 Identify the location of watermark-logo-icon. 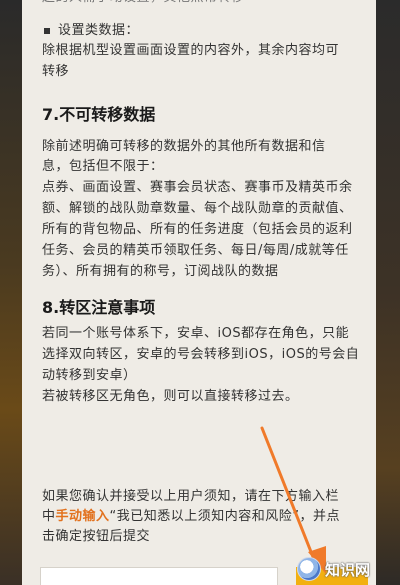
(309, 569).